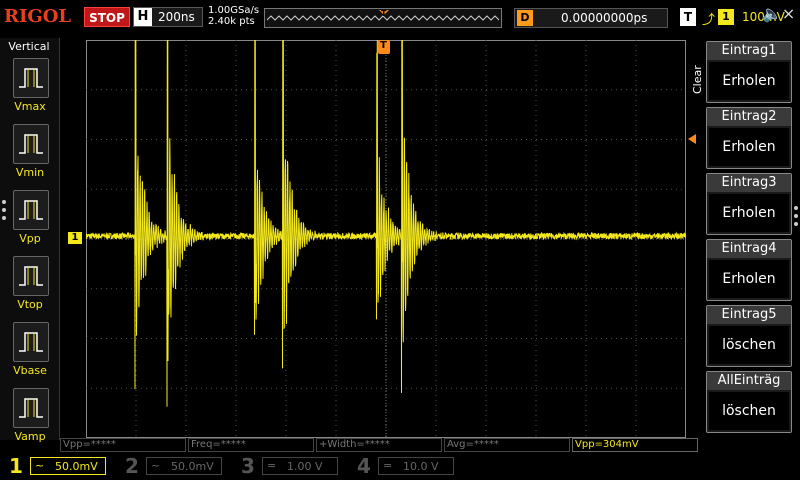 This screenshot has width=800, height=480. Describe the element at coordinates (30, 436) in the screenshot. I see `measure-label: Vamp` at that location.